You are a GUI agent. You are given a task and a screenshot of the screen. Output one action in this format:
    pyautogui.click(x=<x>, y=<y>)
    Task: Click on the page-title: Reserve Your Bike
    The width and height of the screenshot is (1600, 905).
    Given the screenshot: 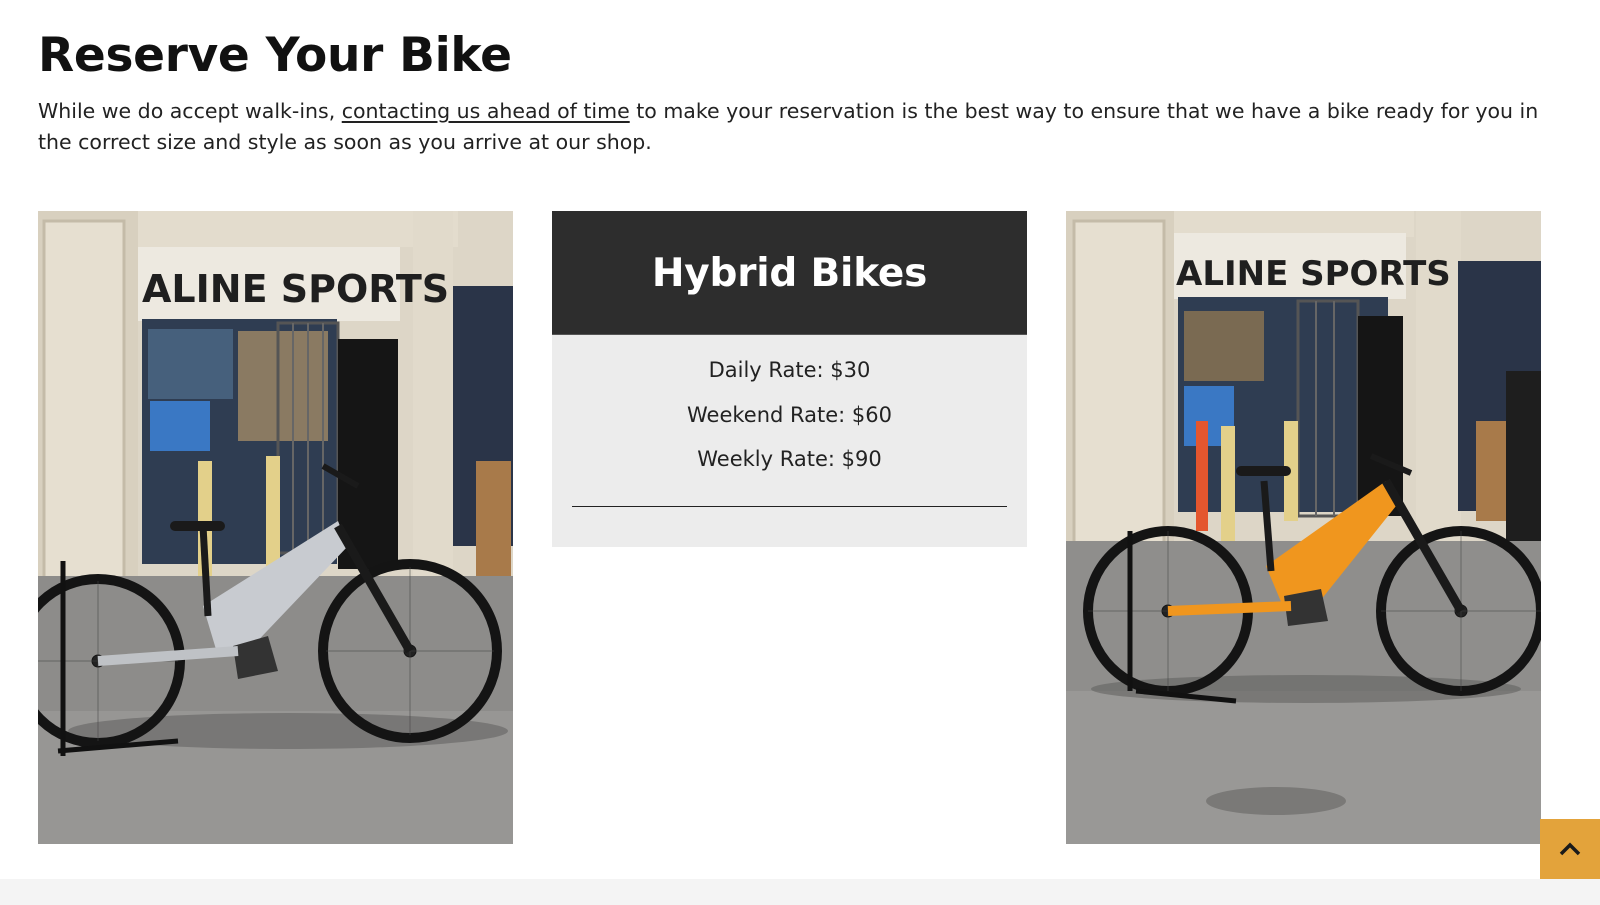 What is the action you would take?
    pyautogui.click(x=275, y=55)
    